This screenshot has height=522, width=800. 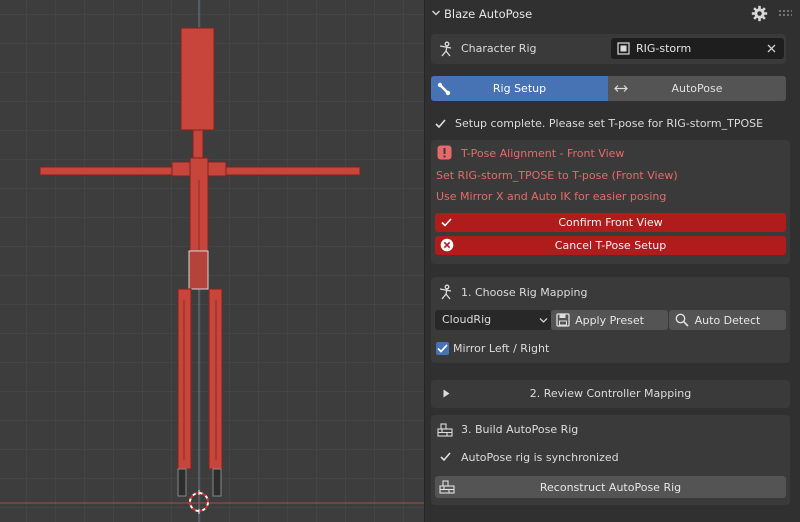 What do you see at coordinates (563, 320) in the screenshot?
I see `save-icon` at bounding box center [563, 320].